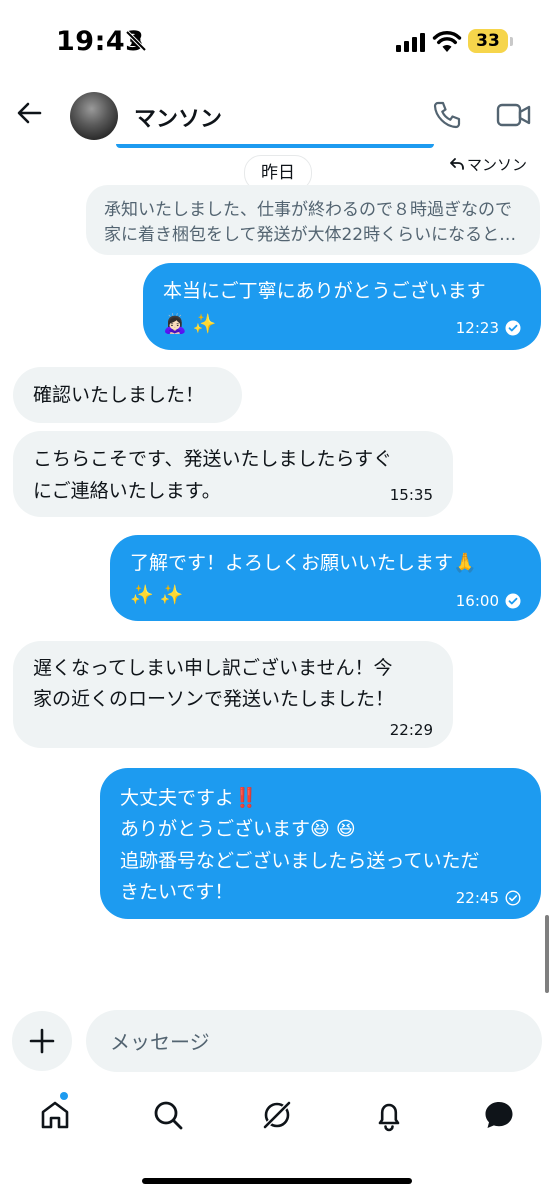  Describe the element at coordinates (168, 1115) in the screenshot. I see `search-icon` at that location.